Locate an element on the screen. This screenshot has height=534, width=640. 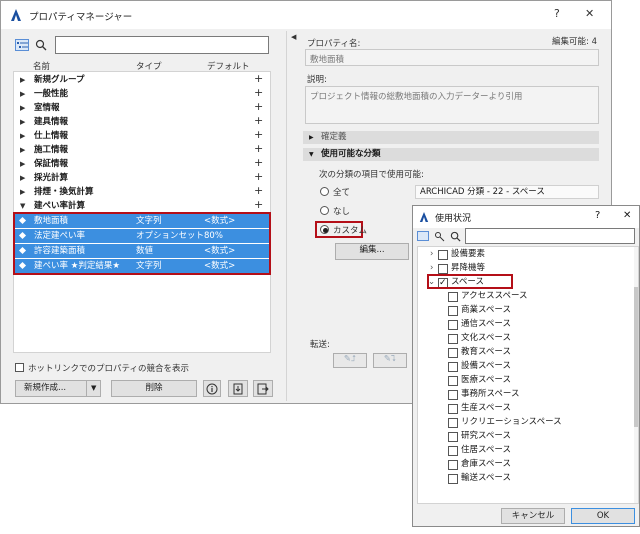
dialog-close-button: ✕ is located at coordinates (627, 215).